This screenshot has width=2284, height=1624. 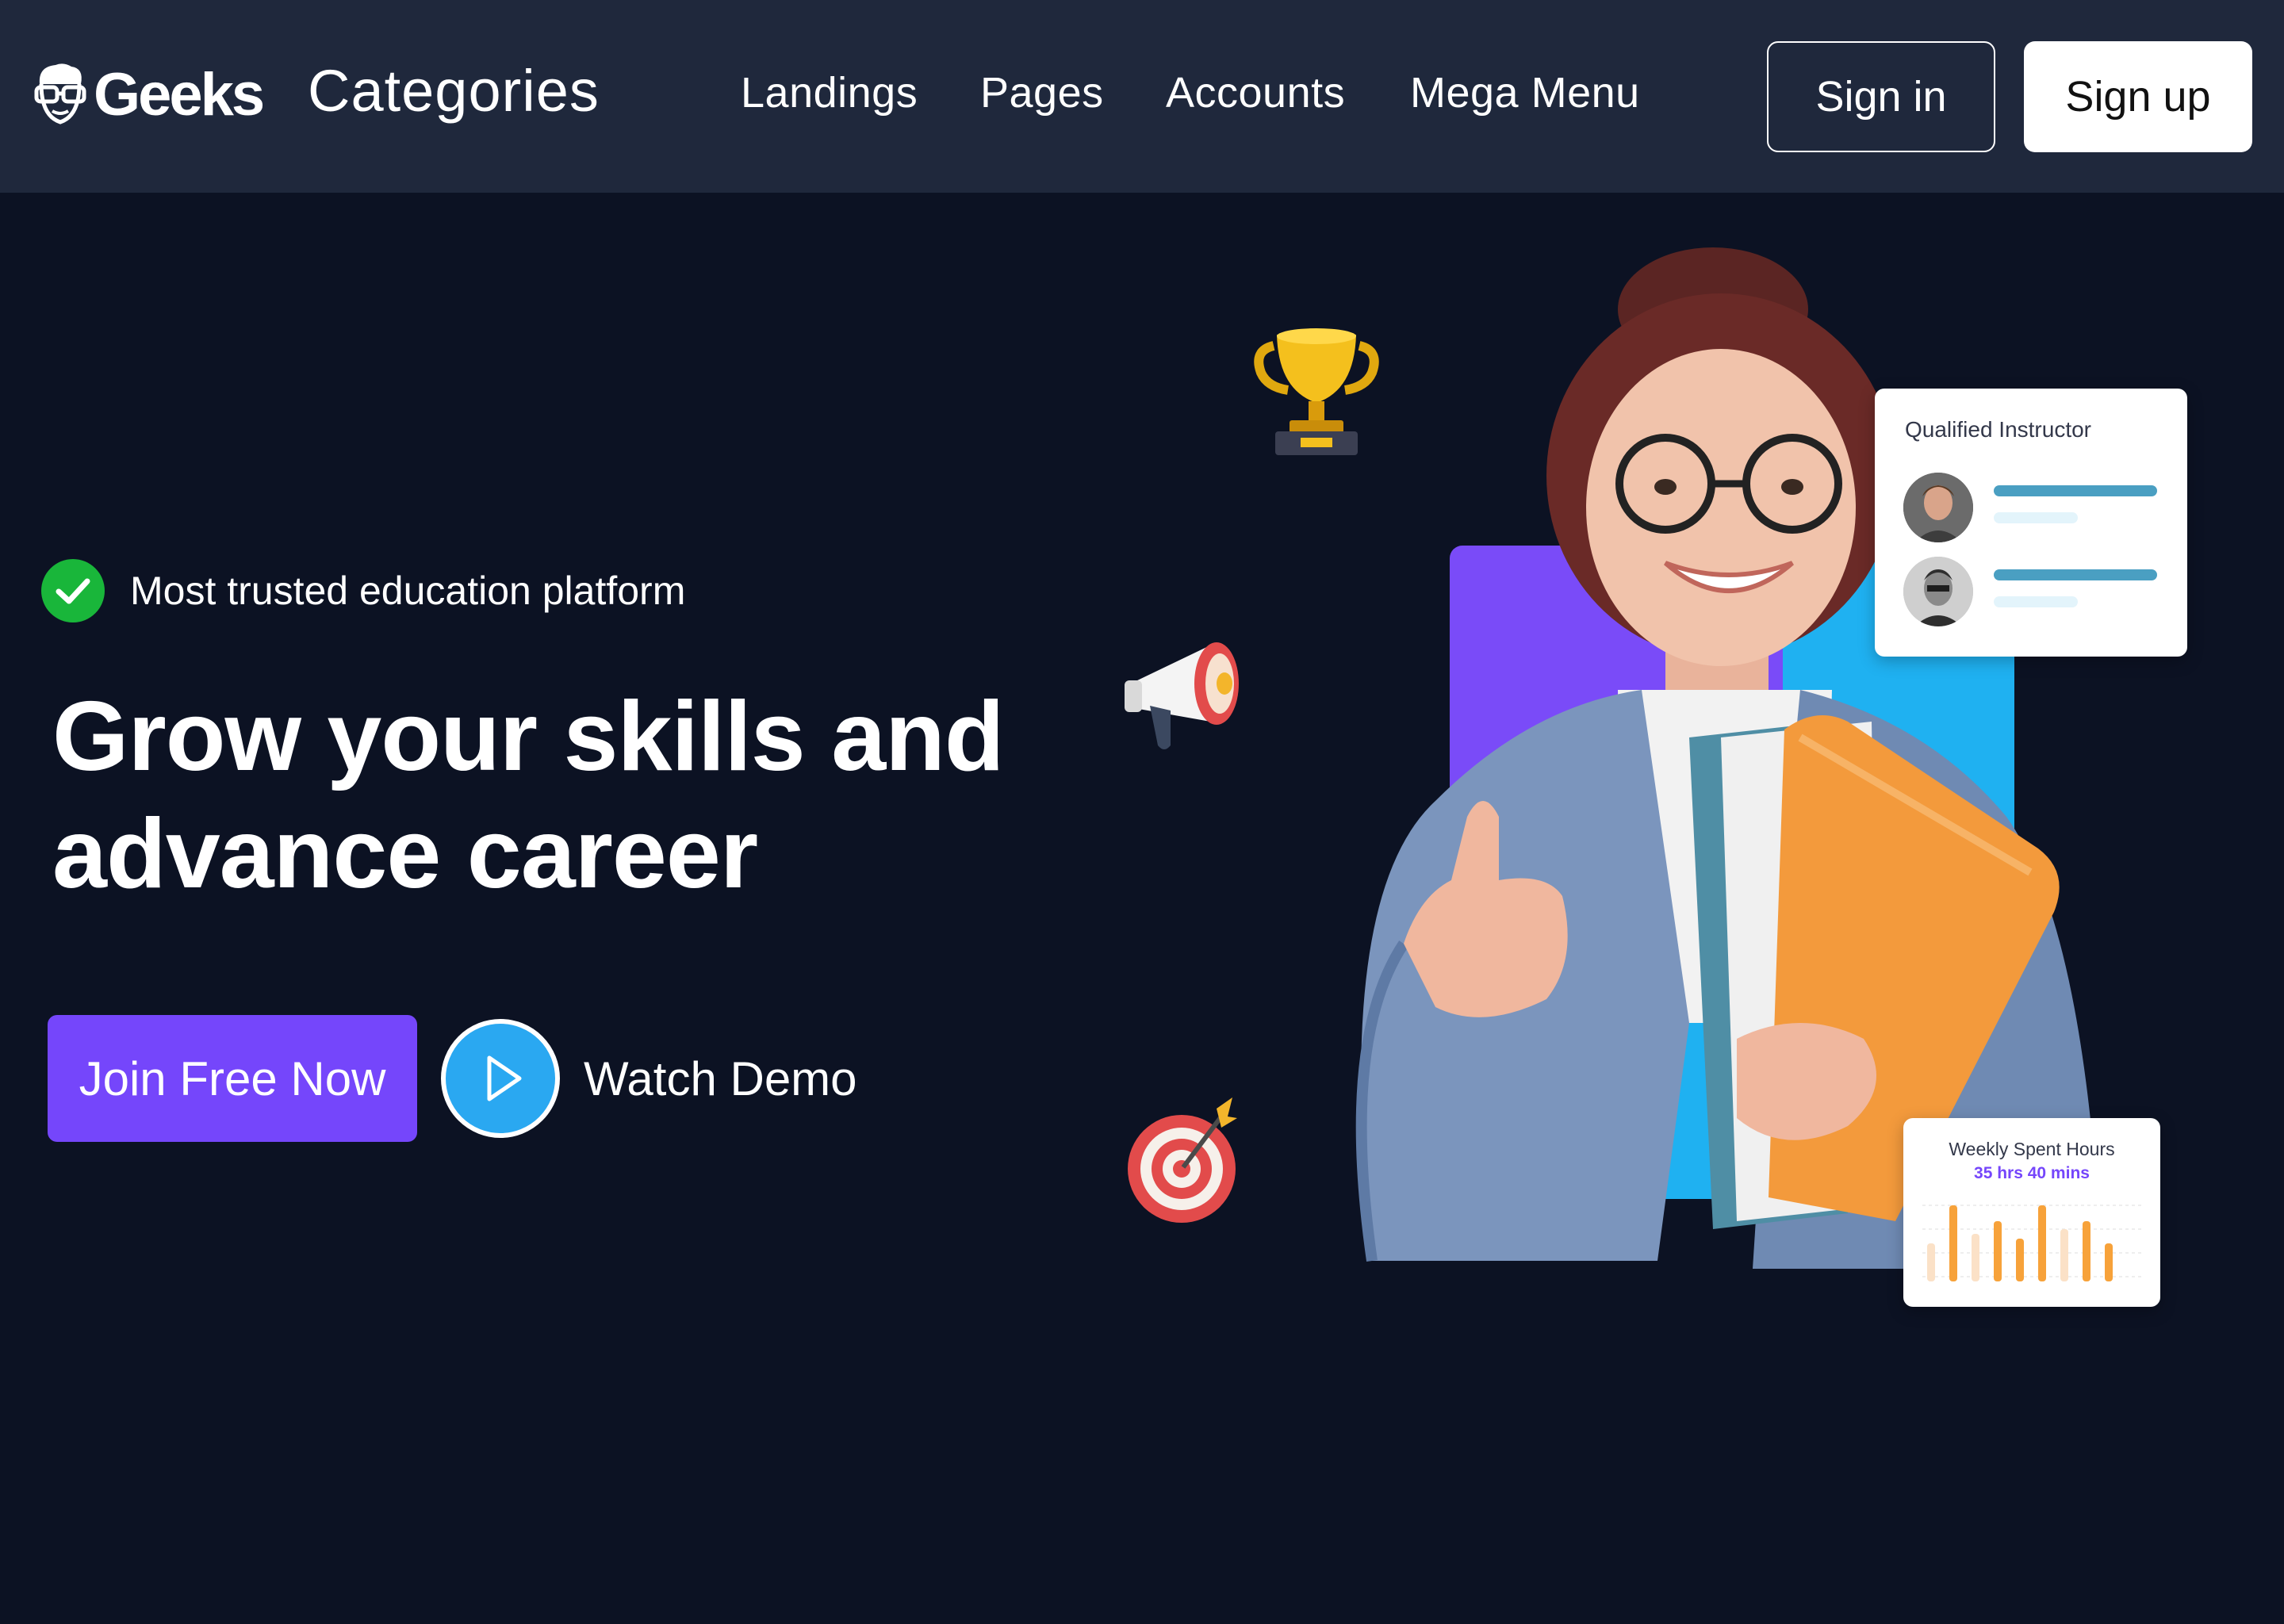 I want to click on brand-logo: Geeks, so click(x=148, y=94).